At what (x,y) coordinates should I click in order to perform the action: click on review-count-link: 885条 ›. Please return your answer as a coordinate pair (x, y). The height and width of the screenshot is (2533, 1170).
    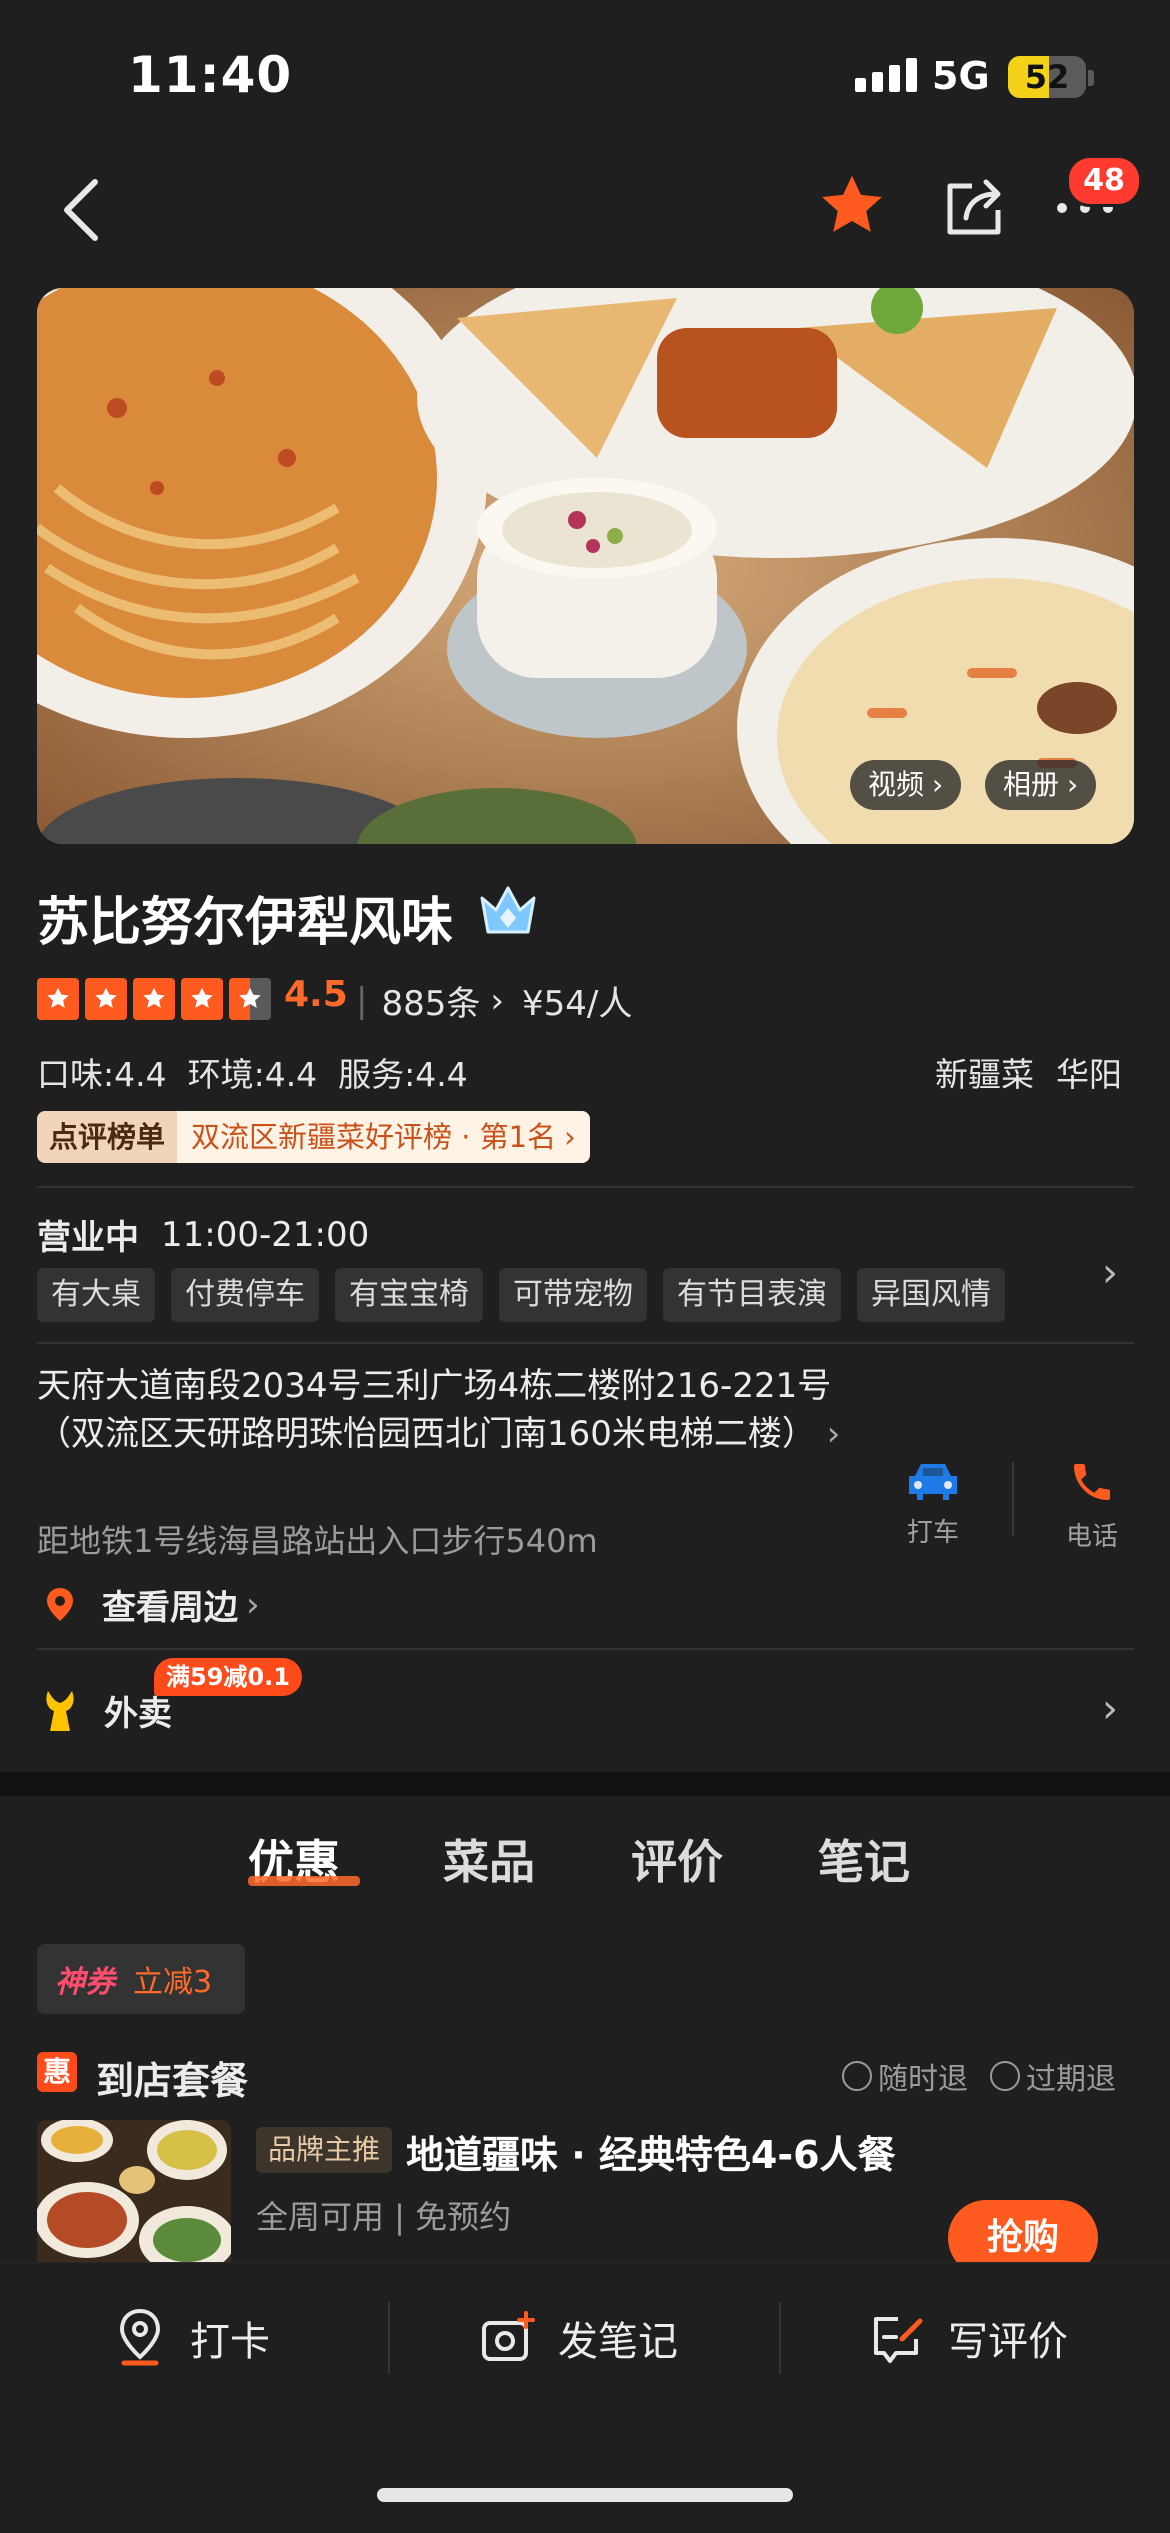
    Looking at the image, I should click on (451, 1000).